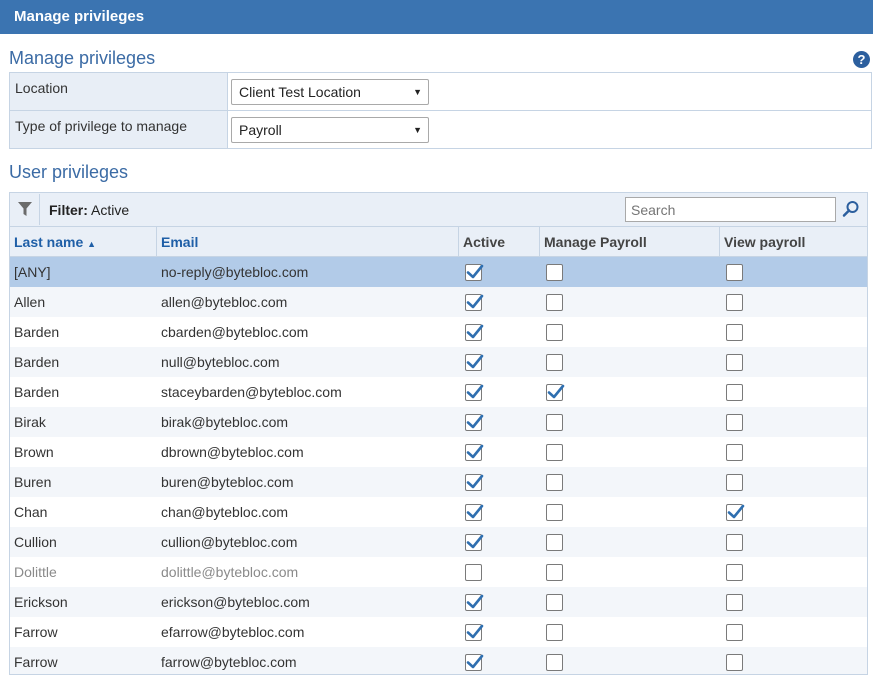 Image resolution: width=873 pixels, height=675 pixels. Describe the element at coordinates (118, 91) in the screenshot. I see `location-label: Location` at that location.